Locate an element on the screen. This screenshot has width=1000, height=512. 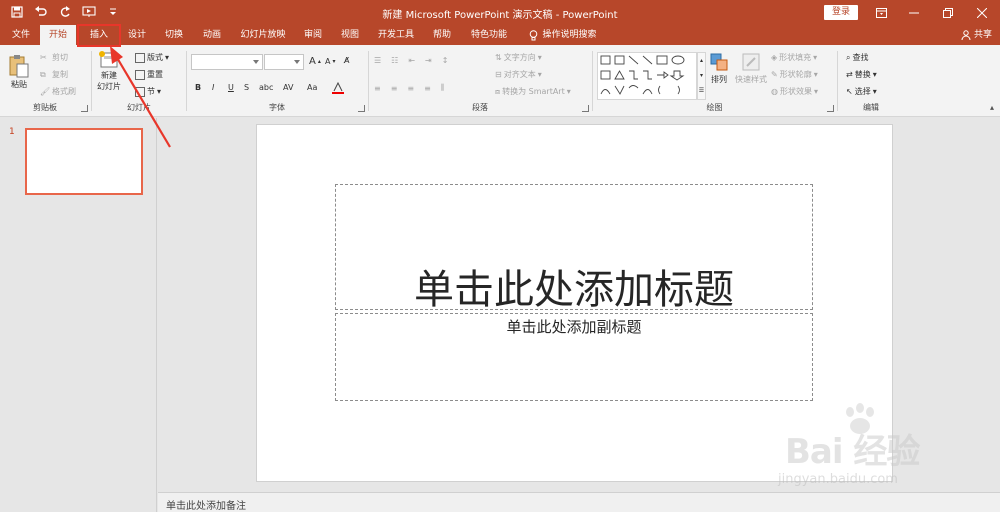
cut-button: ✂ 剪切 is located at coordinates (54, 57).